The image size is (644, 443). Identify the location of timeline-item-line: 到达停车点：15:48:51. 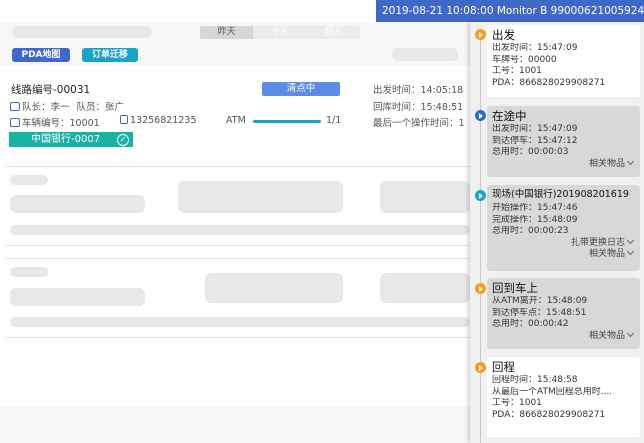
(539, 312).